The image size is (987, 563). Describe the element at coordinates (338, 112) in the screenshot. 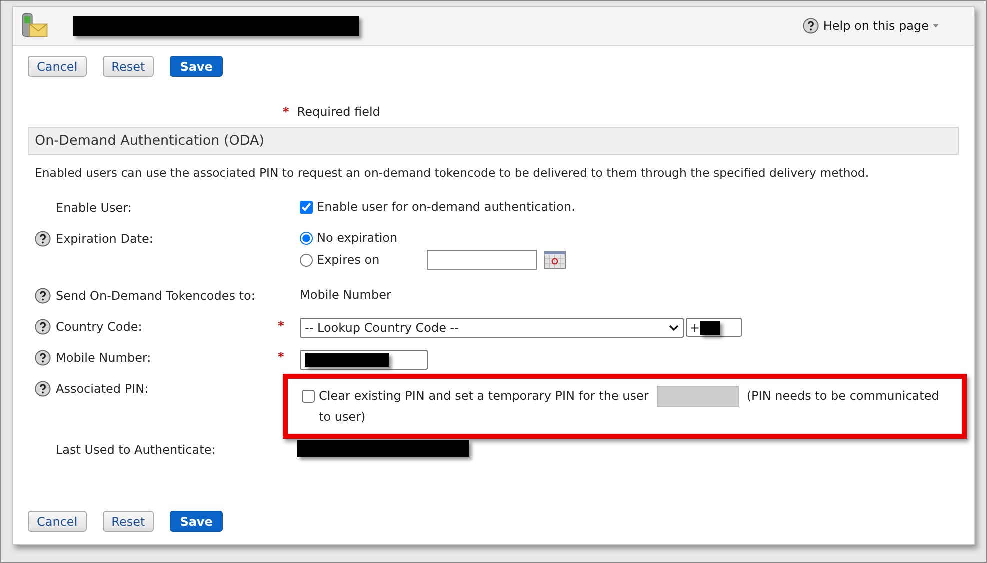

I see `required-field-note: Required field` at that location.